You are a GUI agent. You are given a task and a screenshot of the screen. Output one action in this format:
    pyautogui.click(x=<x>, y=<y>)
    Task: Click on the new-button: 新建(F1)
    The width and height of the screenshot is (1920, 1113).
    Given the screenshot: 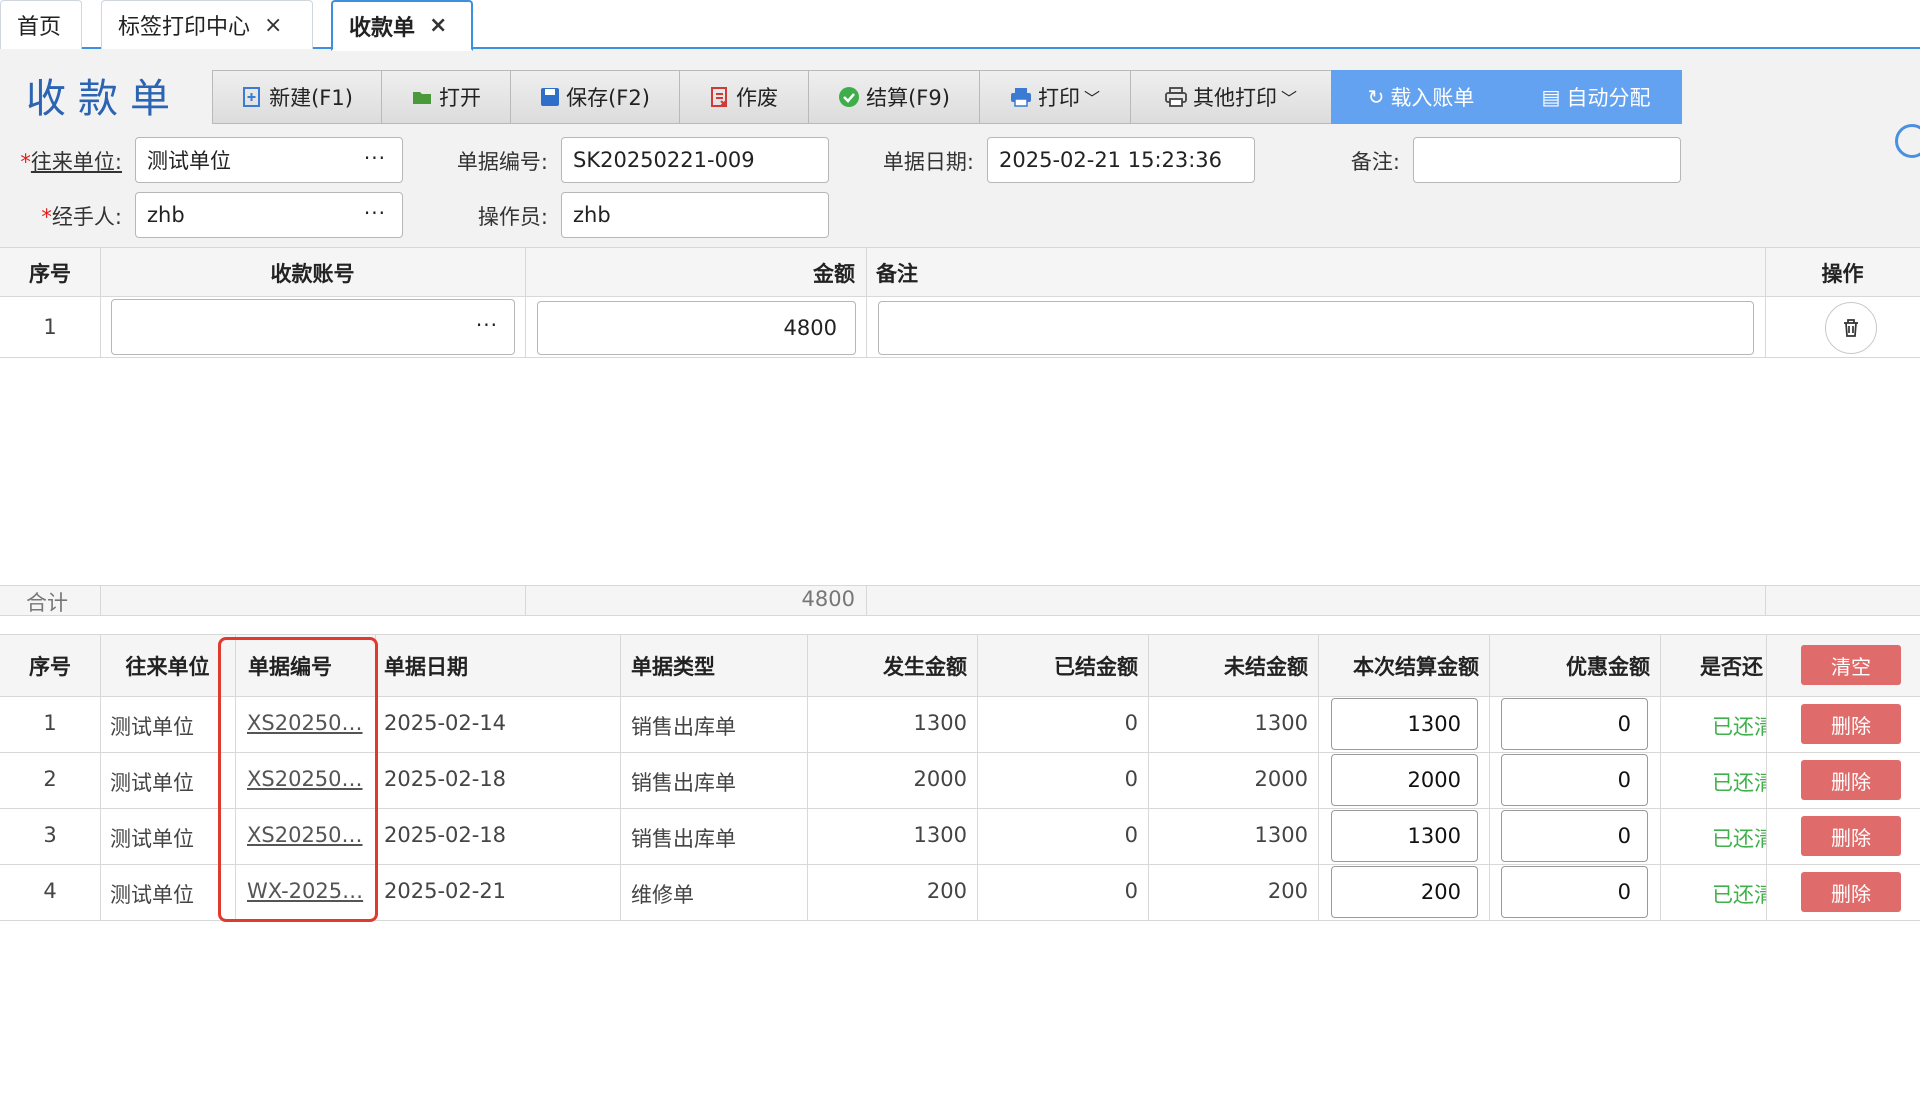 What is the action you would take?
    pyautogui.click(x=297, y=97)
    